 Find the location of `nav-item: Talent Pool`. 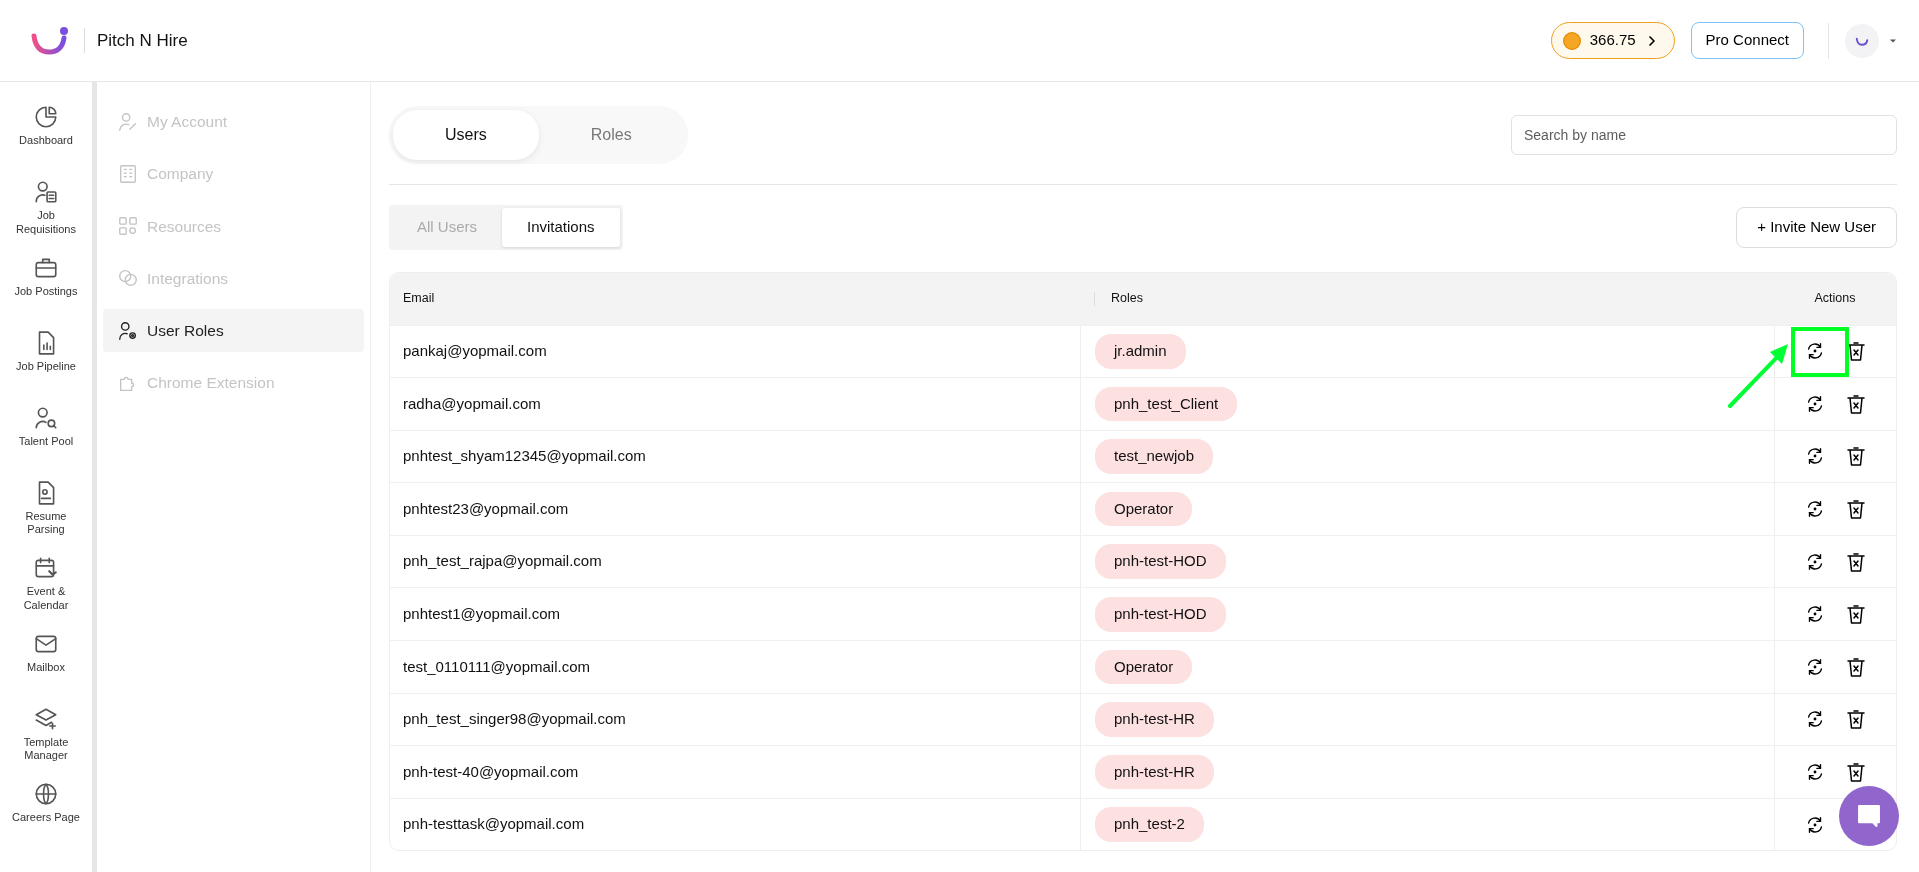

nav-item: Talent Pool is located at coordinates (46, 430).